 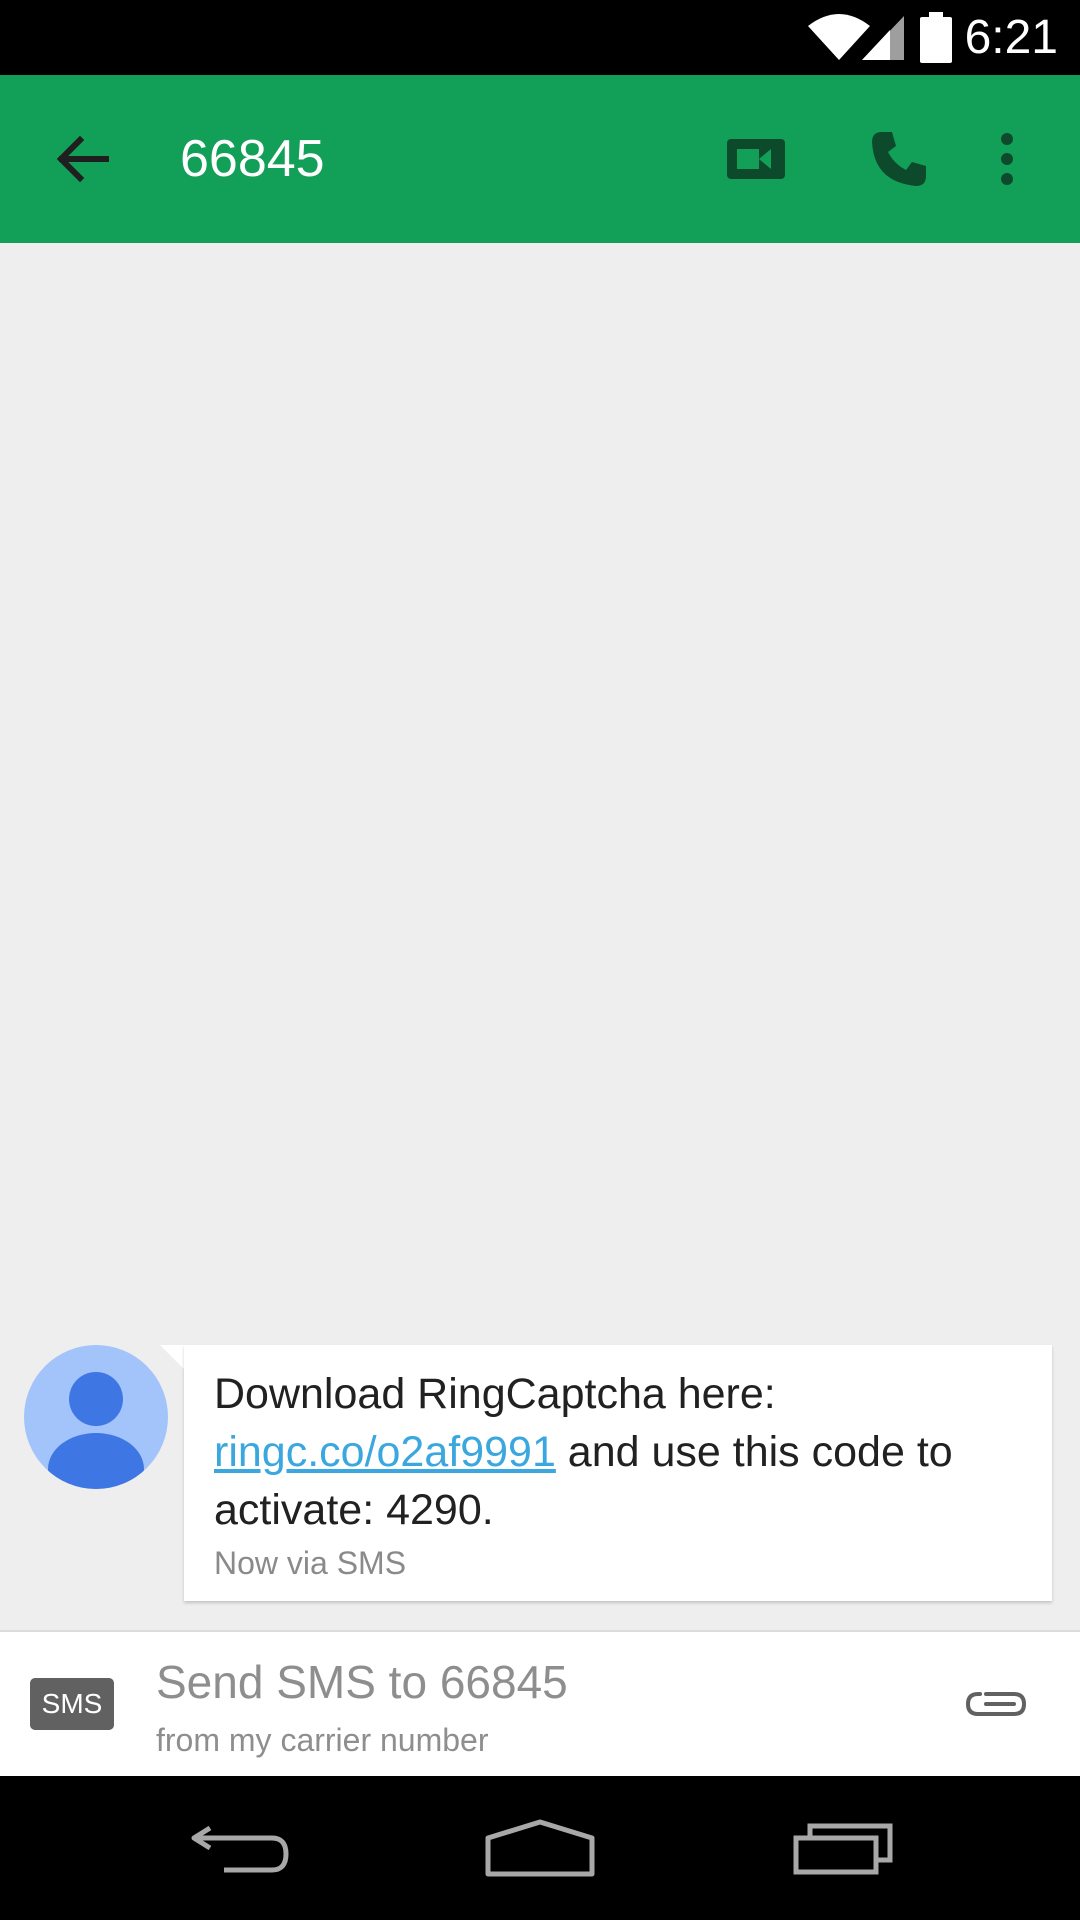 I want to click on compose-input, so click(x=536, y=1682).